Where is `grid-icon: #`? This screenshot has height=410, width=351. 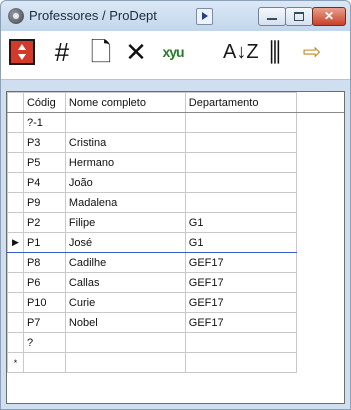
grid-icon: # is located at coordinates (62, 52).